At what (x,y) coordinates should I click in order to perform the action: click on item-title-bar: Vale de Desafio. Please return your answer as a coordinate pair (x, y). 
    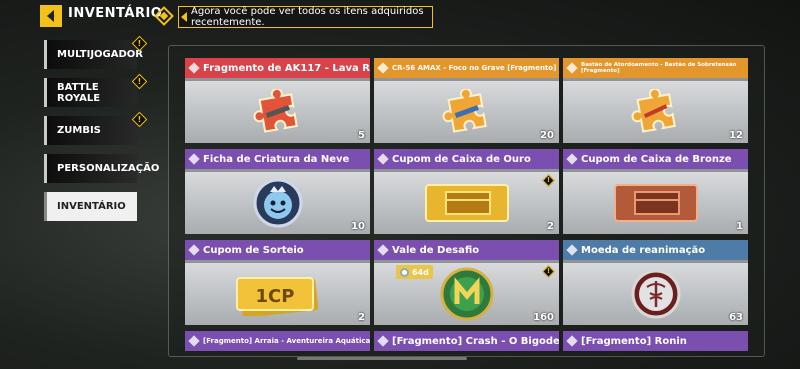
    Looking at the image, I should click on (466, 250).